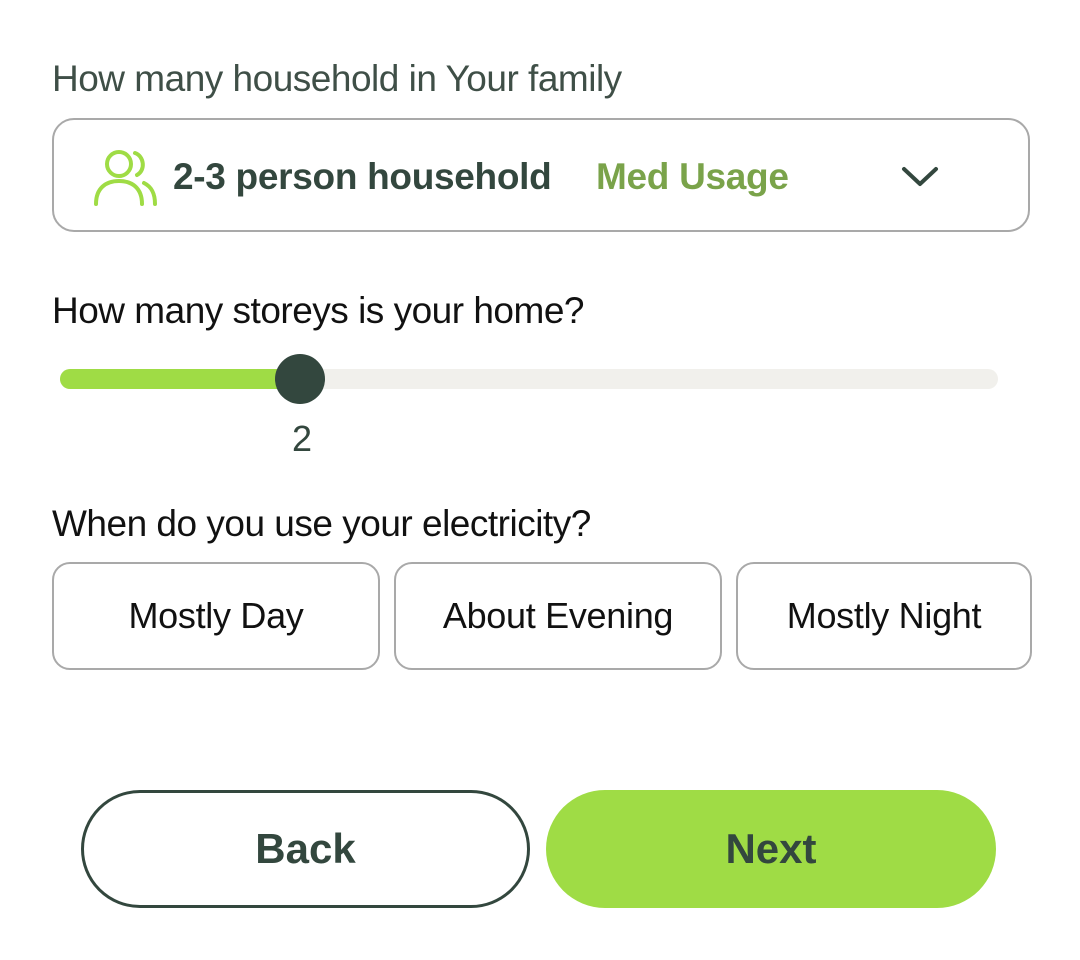 This screenshot has height=960, width=1080. I want to click on storeys-slider, so click(530, 379).